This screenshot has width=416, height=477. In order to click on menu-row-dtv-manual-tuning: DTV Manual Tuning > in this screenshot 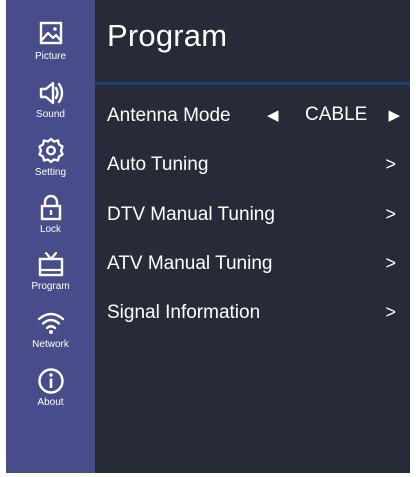, I will do `click(252, 215)`.